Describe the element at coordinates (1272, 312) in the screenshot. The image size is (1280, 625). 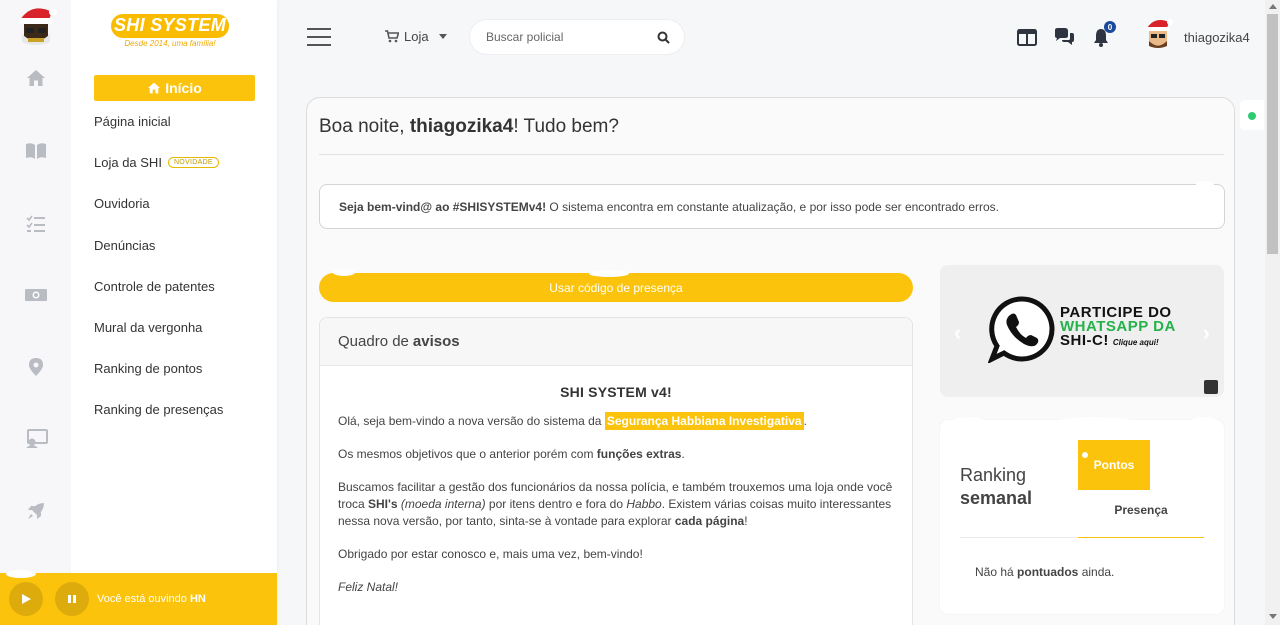
I see `page-scrollbar` at that location.